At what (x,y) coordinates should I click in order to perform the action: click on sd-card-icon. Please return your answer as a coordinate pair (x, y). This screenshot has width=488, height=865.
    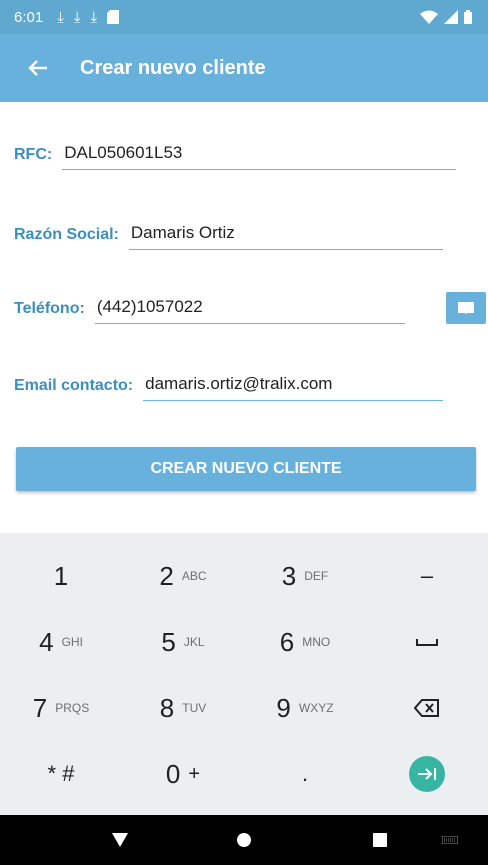
    Looking at the image, I should click on (113, 17).